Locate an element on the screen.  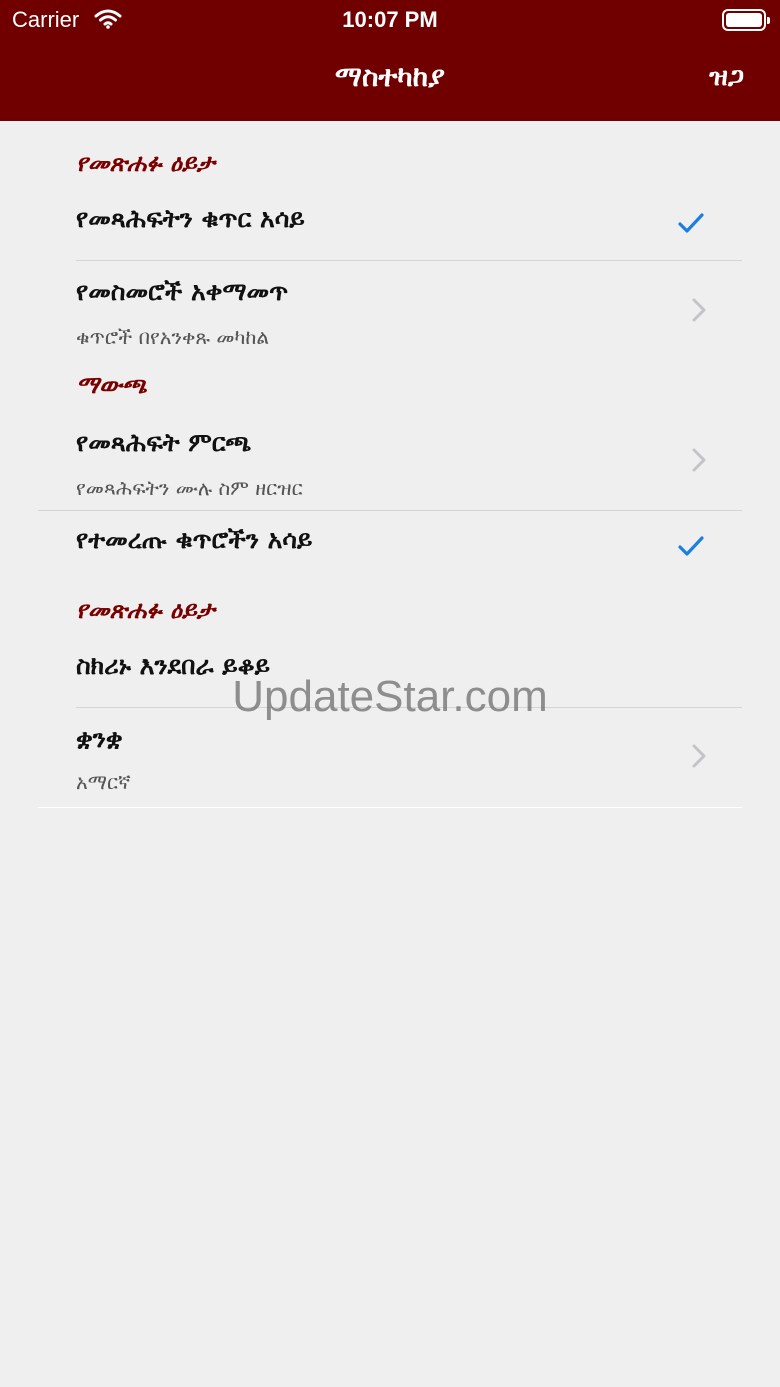
row-language: ቋንቋ አማርኛ is located at coordinates (390, 757).